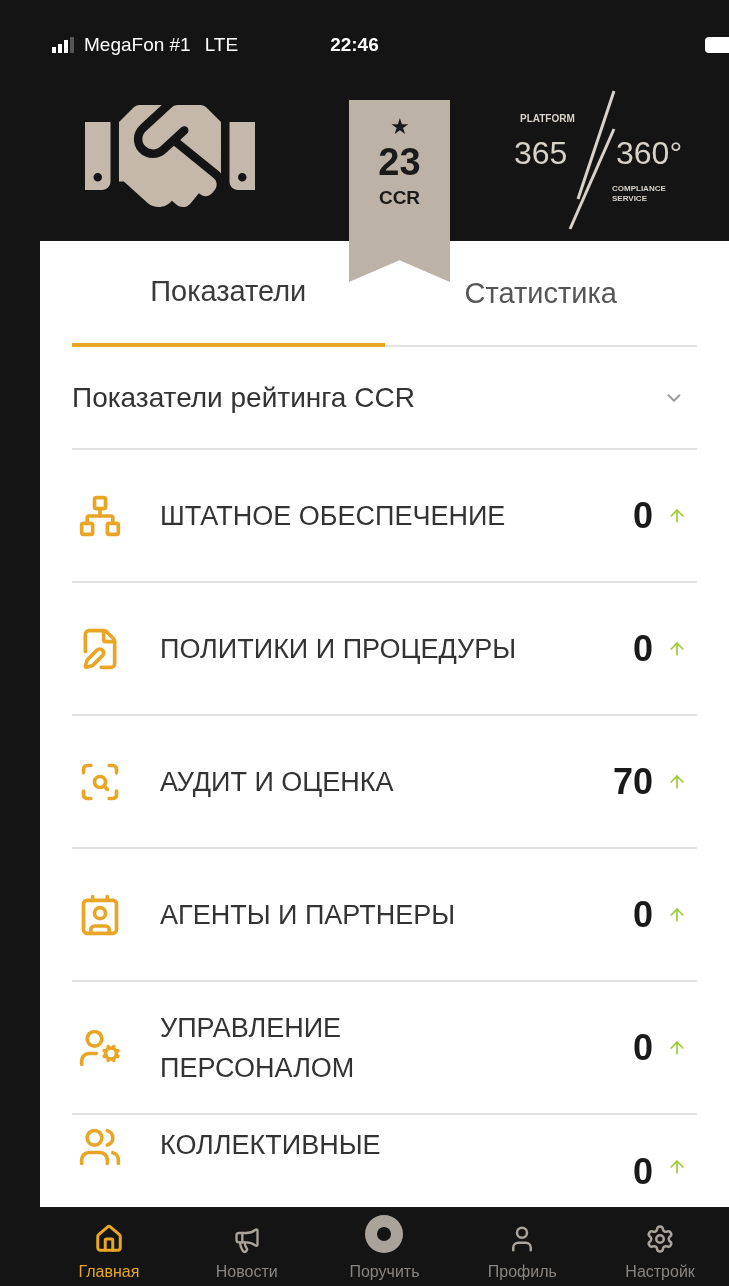 This screenshot has height=1286, width=729. What do you see at coordinates (399, 198) in the screenshot?
I see `score-label: CCR` at bounding box center [399, 198].